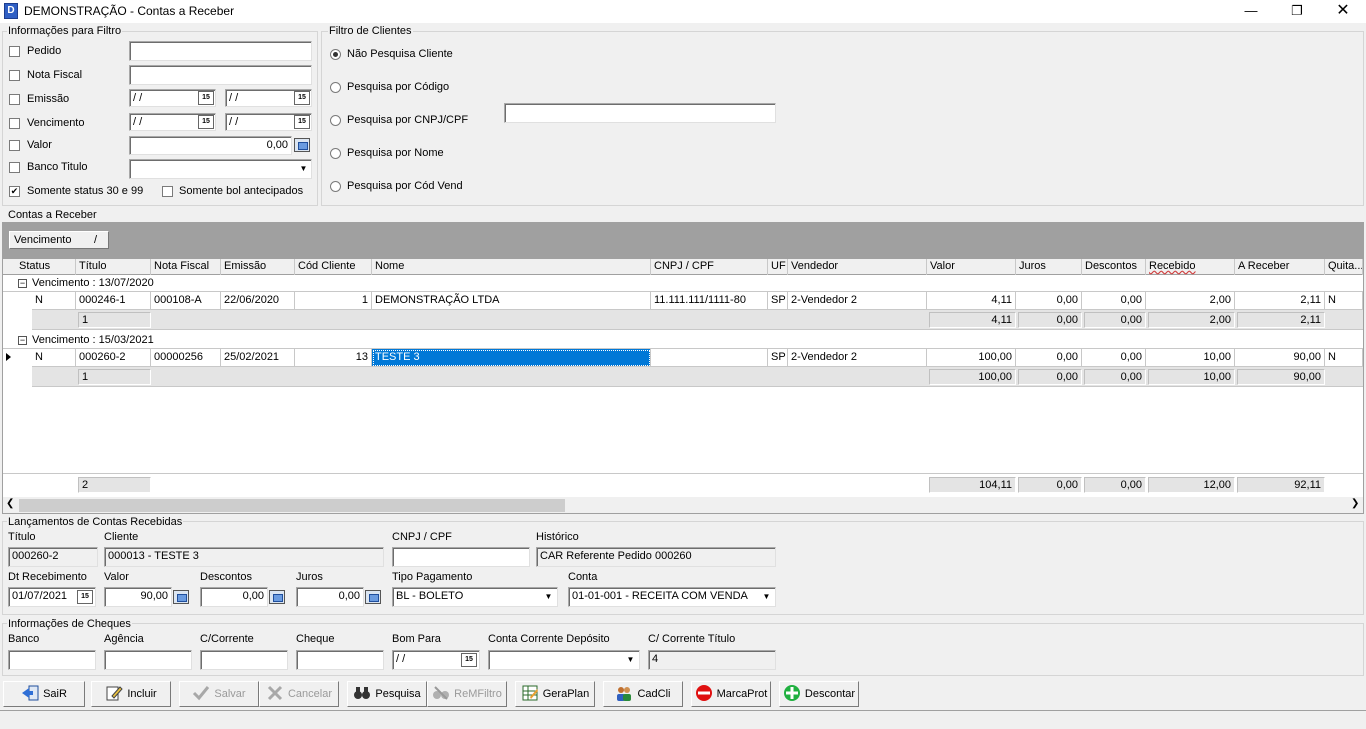 The width and height of the screenshot is (1366, 729). What do you see at coordinates (1049, 267) in the screenshot?
I see `column-header-juros: Juros` at bounding box center [1049, 267].